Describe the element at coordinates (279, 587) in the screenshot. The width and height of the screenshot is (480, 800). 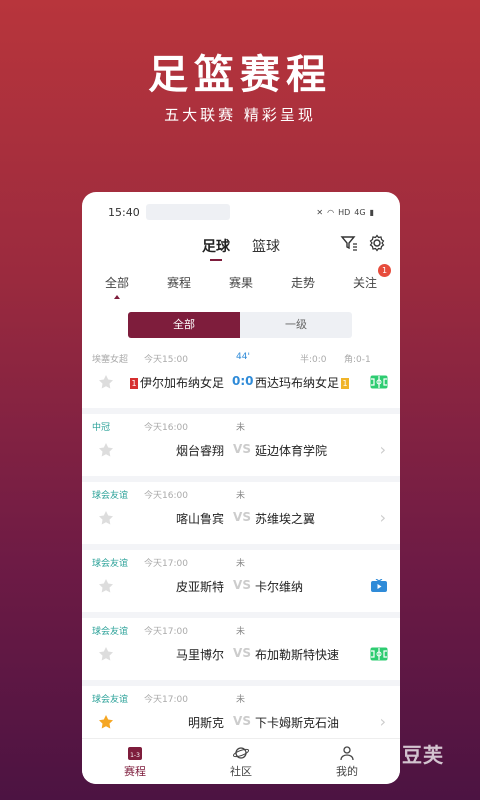
I see `away-team-name: 卡尔维纳` at that location.